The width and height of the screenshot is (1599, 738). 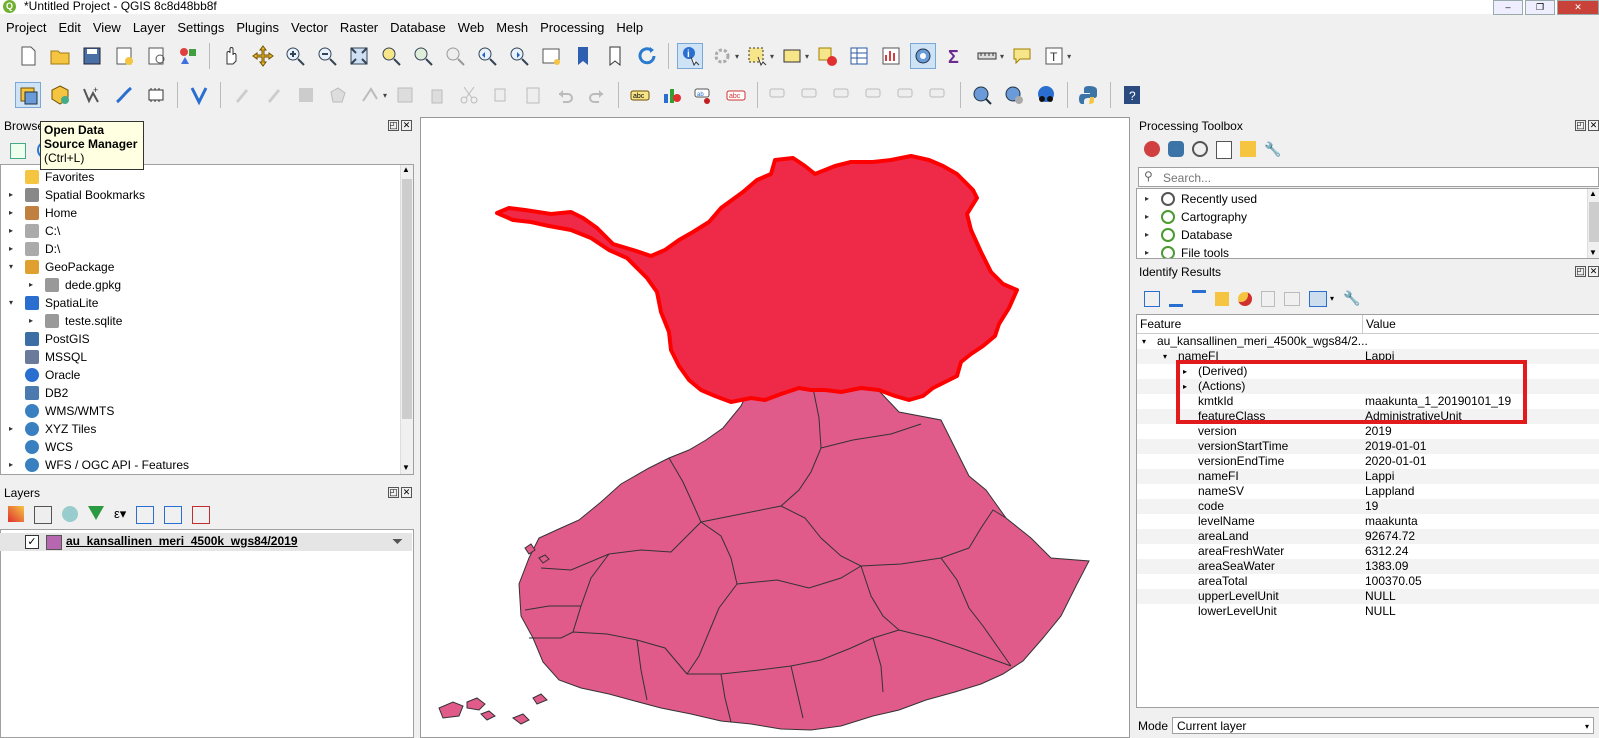 I want to click on identify-attribute-row: version 2019, so click(x=1368, y=431).